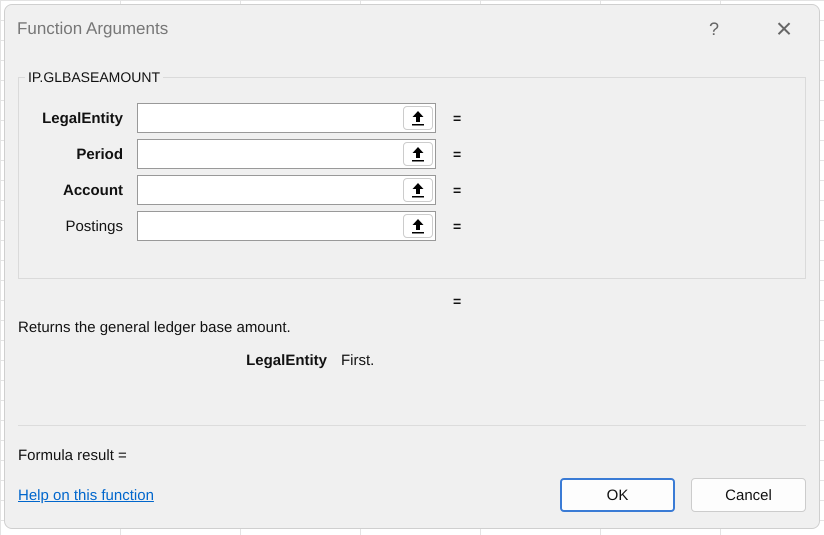 Image resolution: width=824 pixels, height=535 pixels. I want to click on argument-label: Postings, so click(94, 226).